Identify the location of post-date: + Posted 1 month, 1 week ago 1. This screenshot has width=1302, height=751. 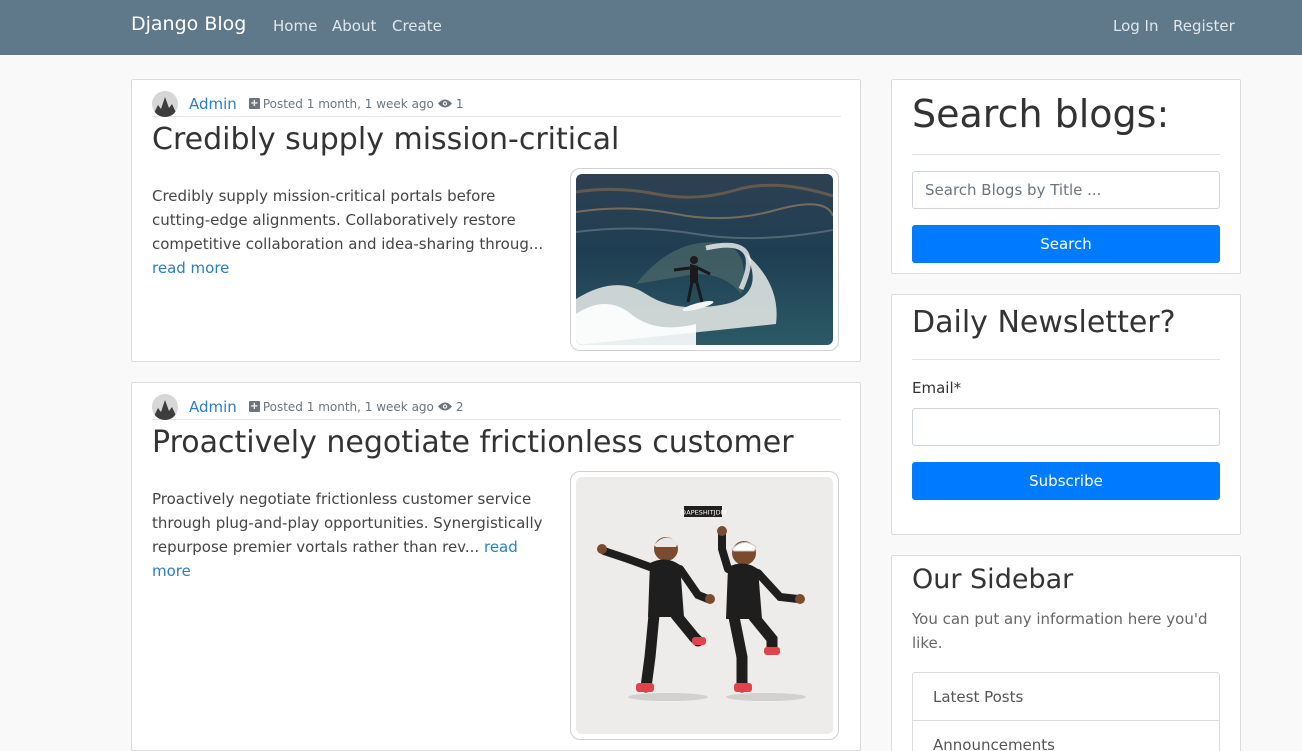
(350, 104).